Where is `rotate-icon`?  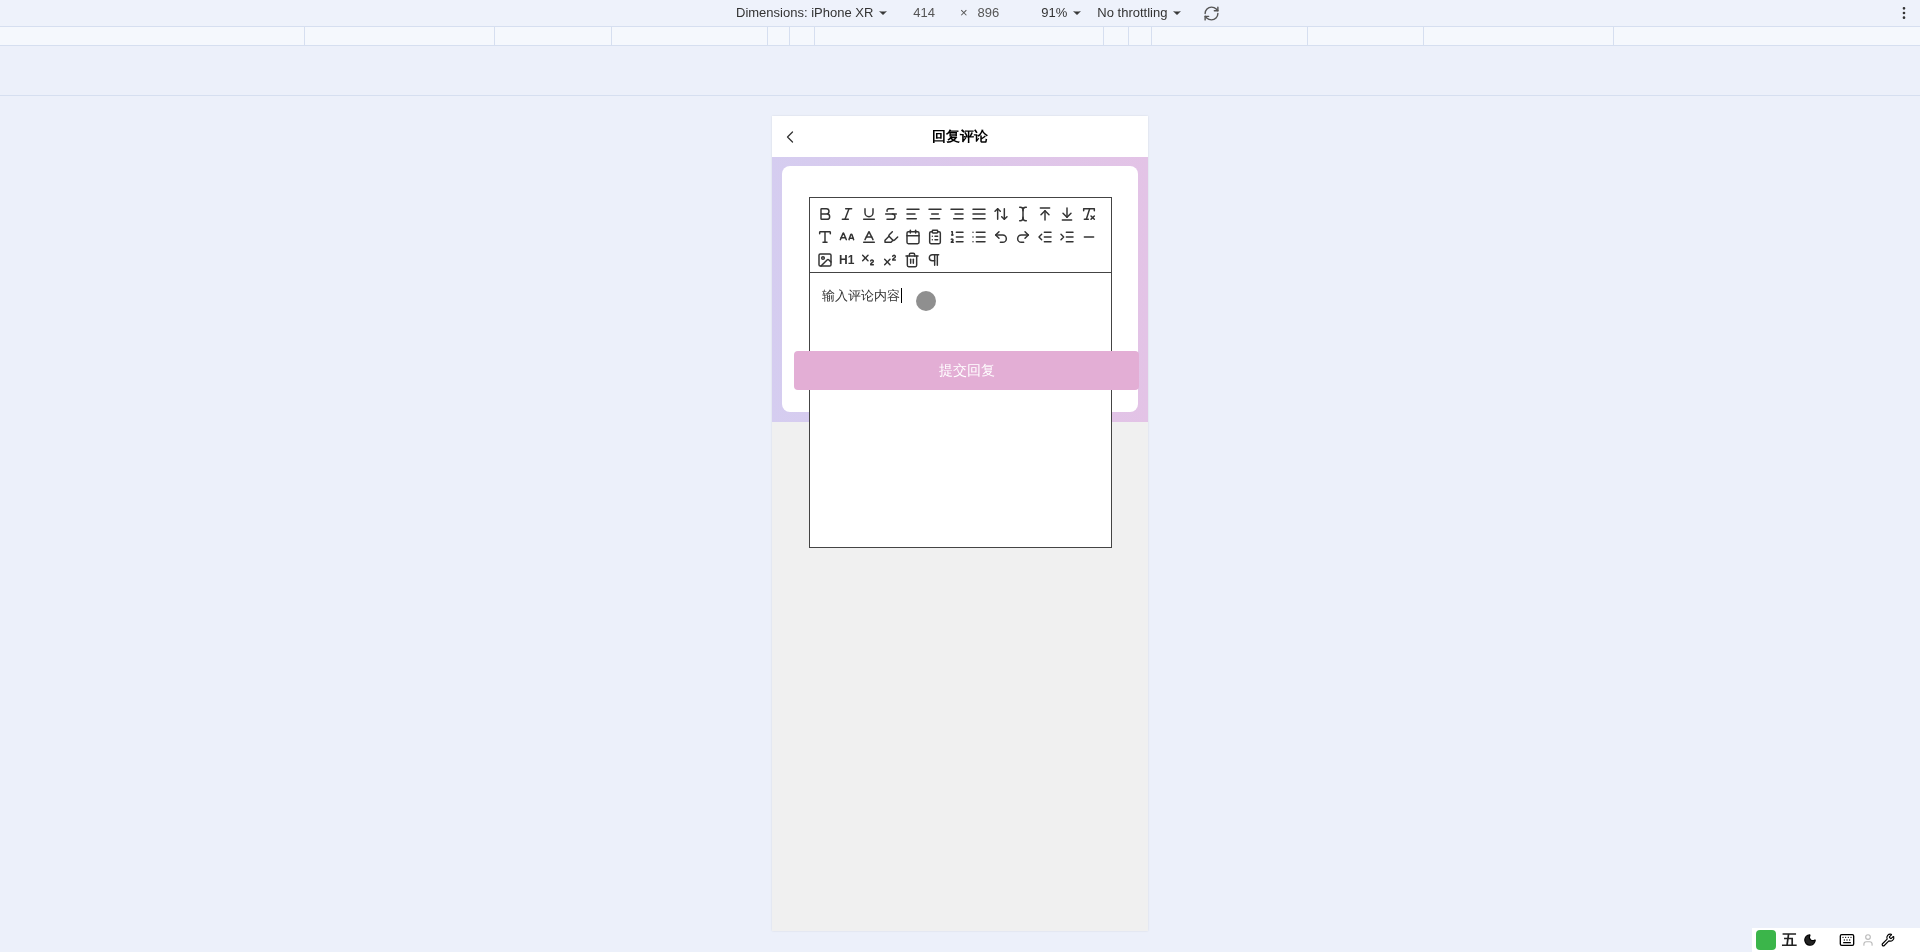
rotate-icon is located at coordinates (1212, 13).